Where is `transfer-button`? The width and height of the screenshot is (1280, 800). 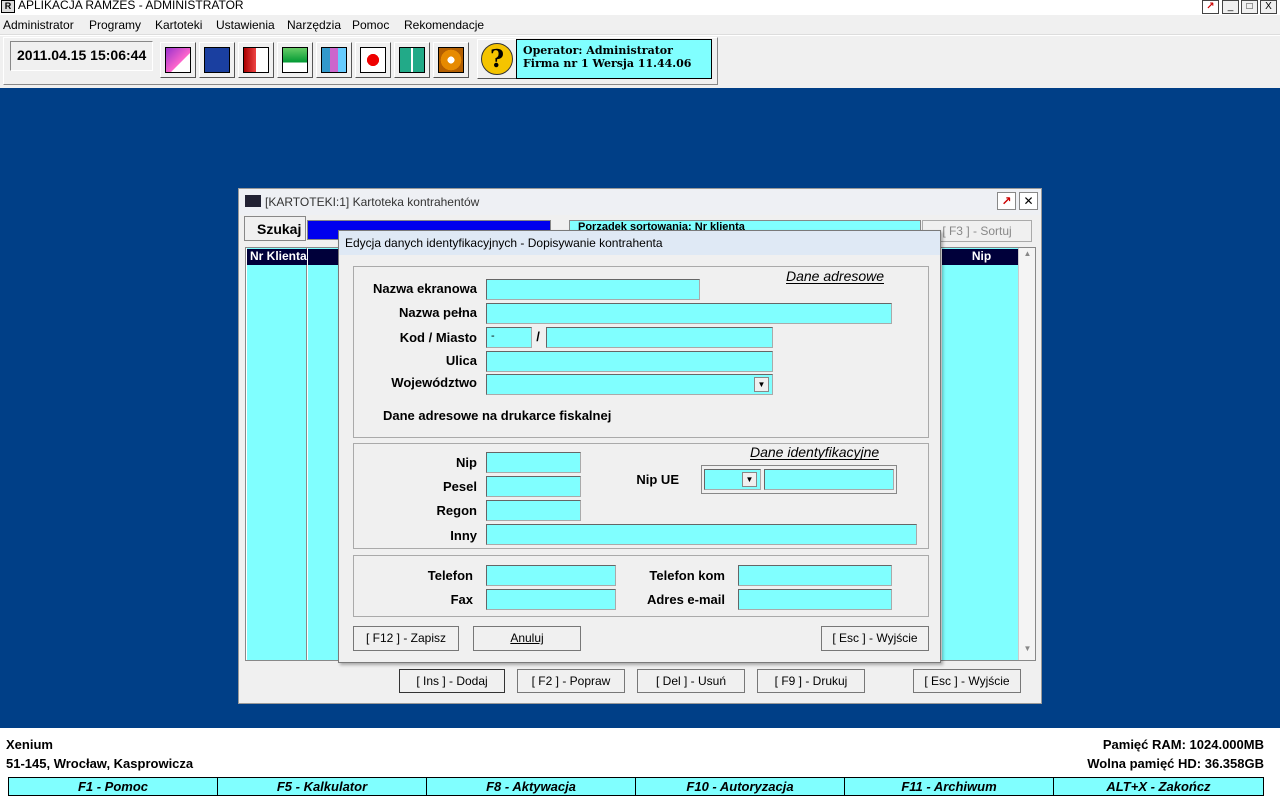
transfer-button is located at coordinates (217, 60).